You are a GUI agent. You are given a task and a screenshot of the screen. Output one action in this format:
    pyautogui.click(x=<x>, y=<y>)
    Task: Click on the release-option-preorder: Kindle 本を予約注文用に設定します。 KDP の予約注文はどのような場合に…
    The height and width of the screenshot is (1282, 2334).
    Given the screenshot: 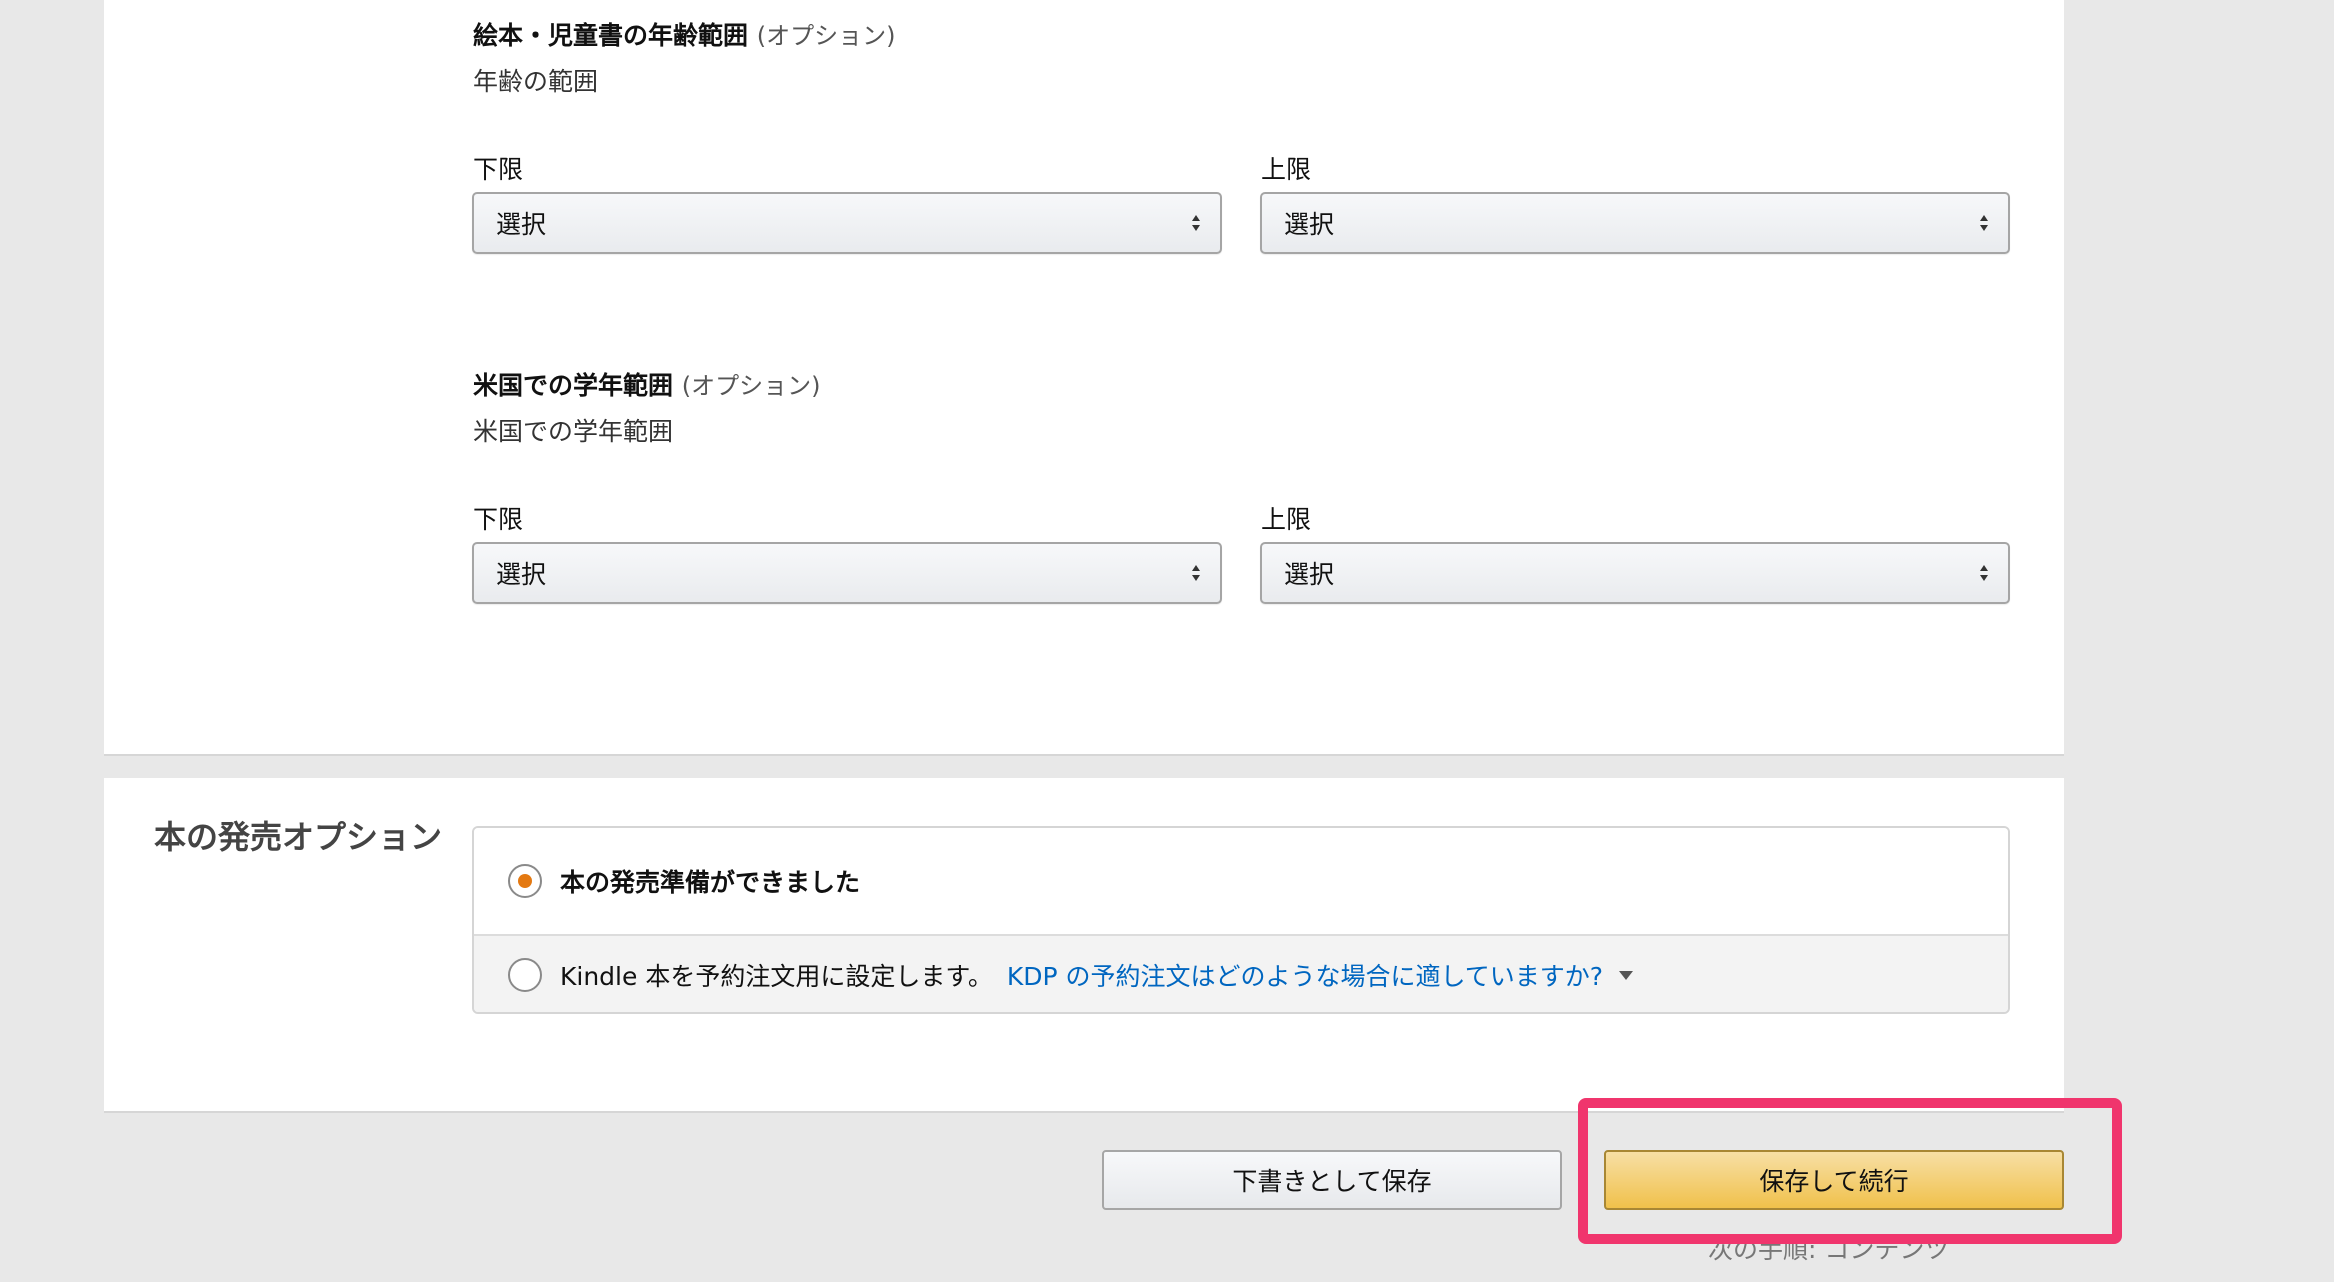 What is the action you would take?
    pyautogui.click(x=1241, y=973)
    